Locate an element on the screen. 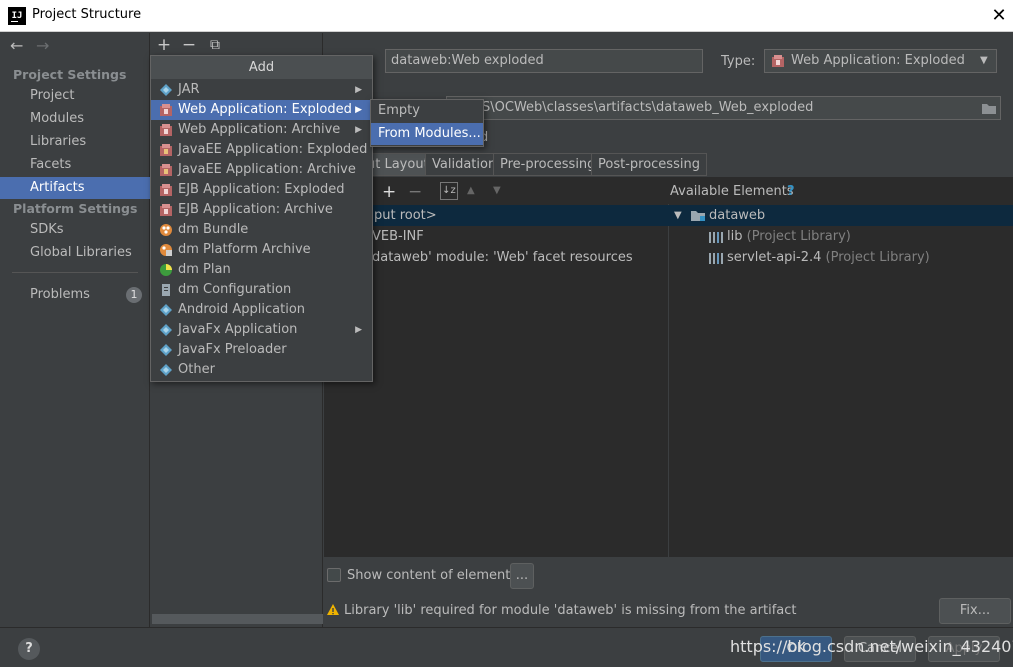 The height and width of the screenshot is (667, 1013). menu-item-javaee-application-archive: JavaEE Application: Archive is located at coordinates (261, 170).